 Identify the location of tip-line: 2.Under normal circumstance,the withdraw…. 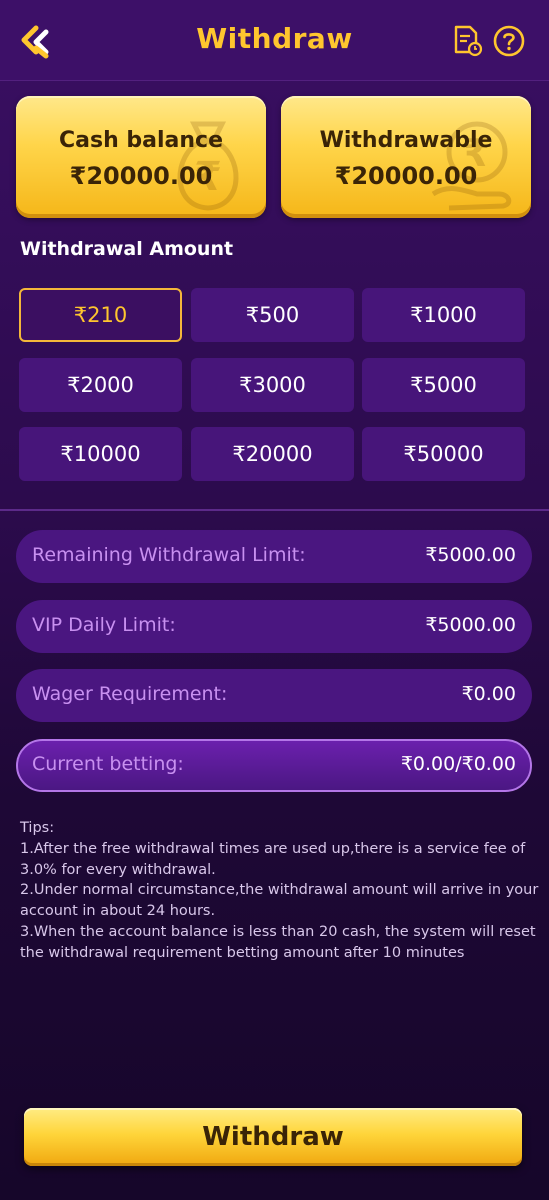
(279, 901).